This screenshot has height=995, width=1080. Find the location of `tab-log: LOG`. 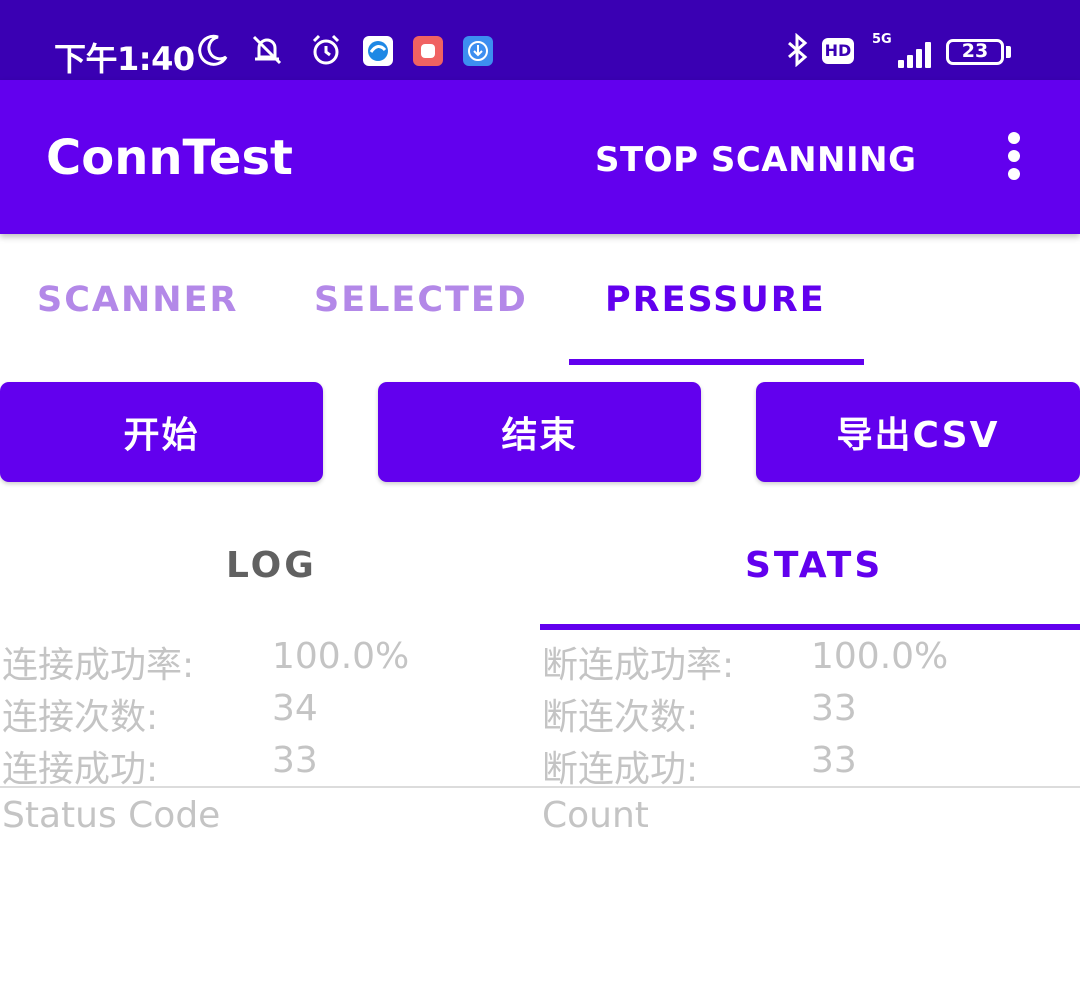

tab-log: LOG is located at coordinates (271, 565).